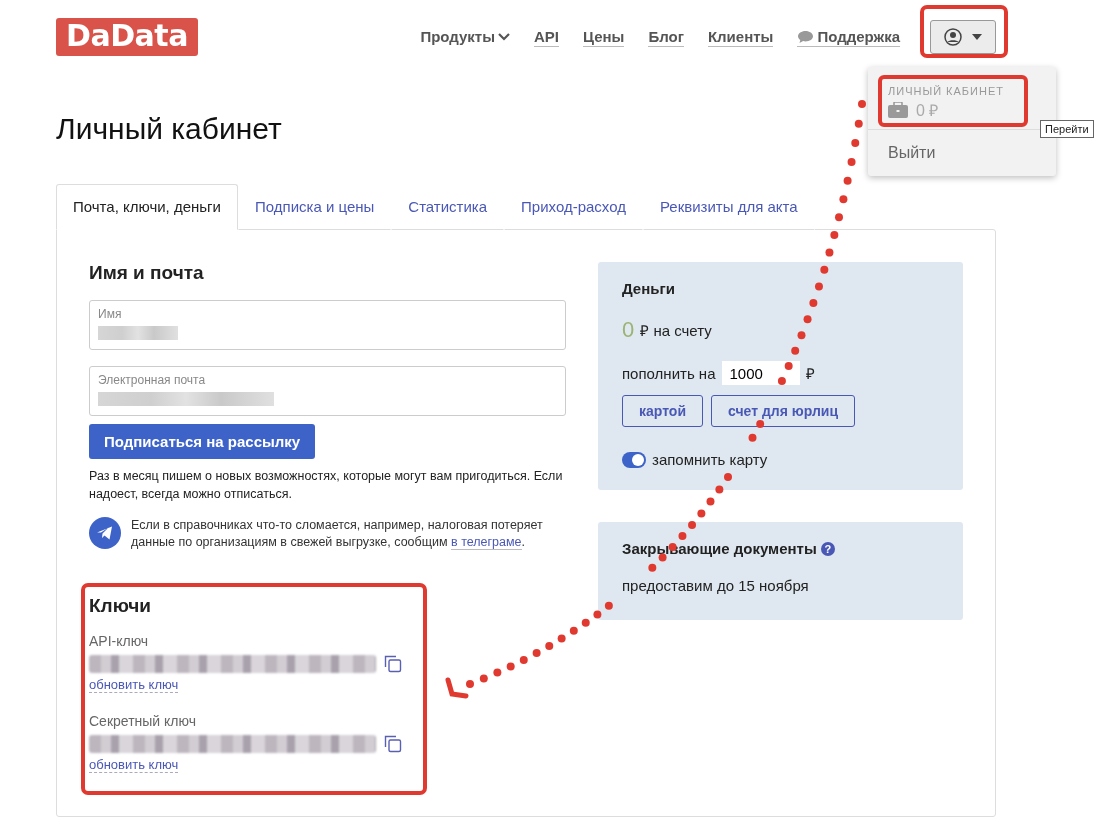 This screenshot has width=1100, height=825. What do you see at coordinates (977, 37) in the screenshot?
I see `caret-icon` at bounding box center [977, 37].